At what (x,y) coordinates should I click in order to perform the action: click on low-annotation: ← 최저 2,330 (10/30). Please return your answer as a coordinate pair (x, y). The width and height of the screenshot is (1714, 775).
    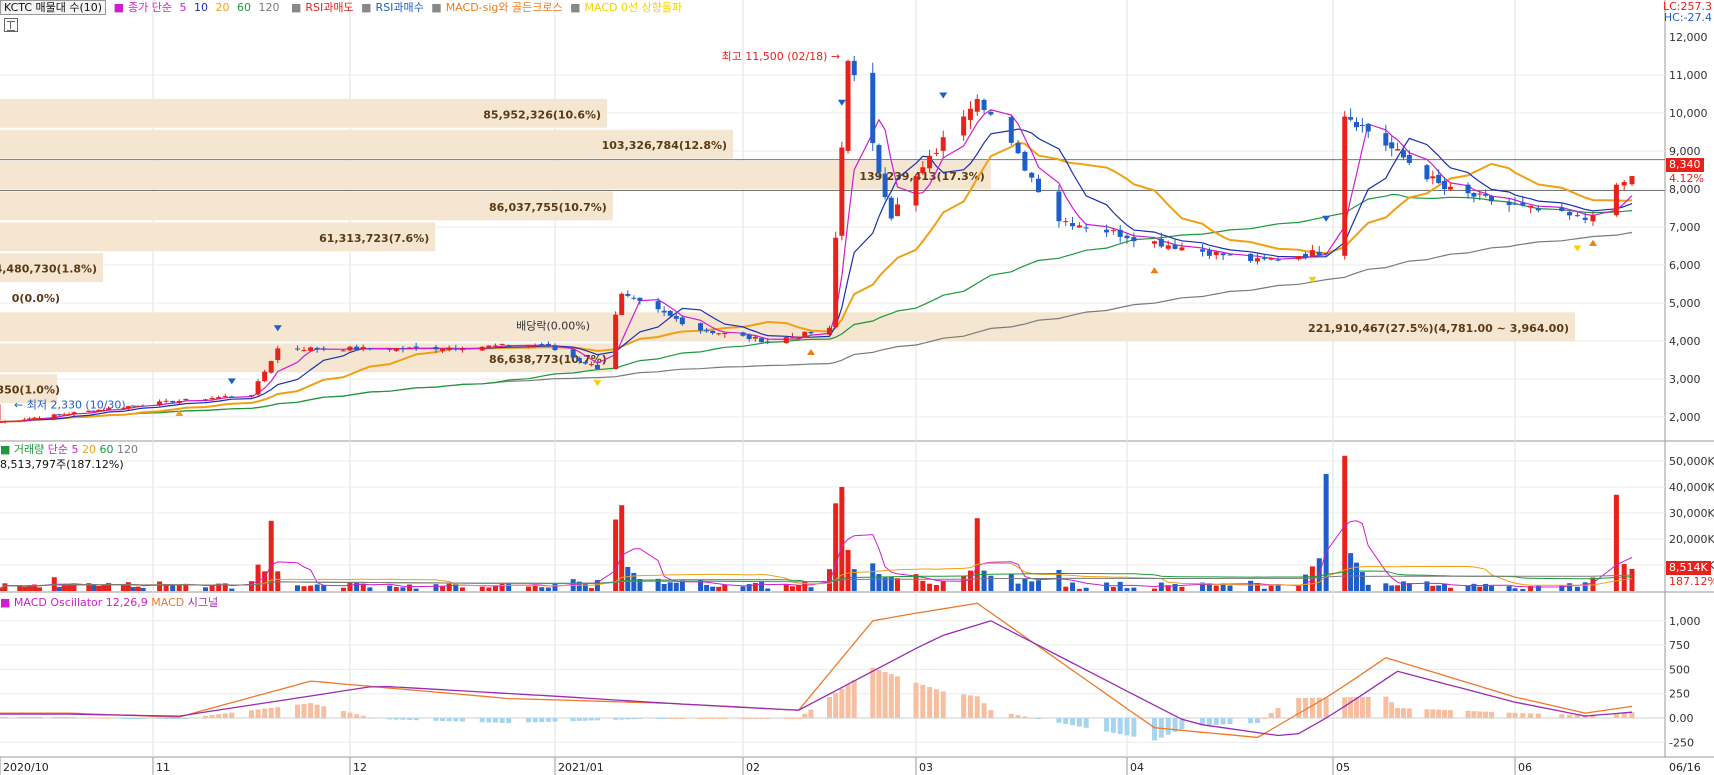
    Looking at the image, I should click on (70, 404).